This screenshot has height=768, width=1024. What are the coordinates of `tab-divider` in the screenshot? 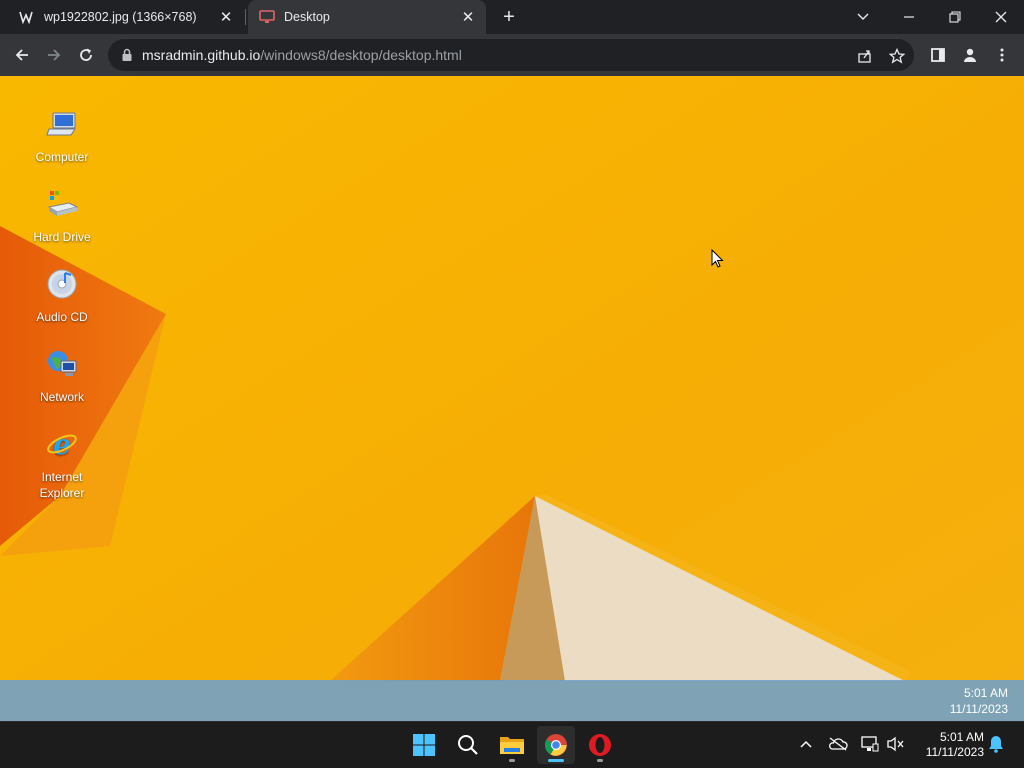 It's located at (245, 17).